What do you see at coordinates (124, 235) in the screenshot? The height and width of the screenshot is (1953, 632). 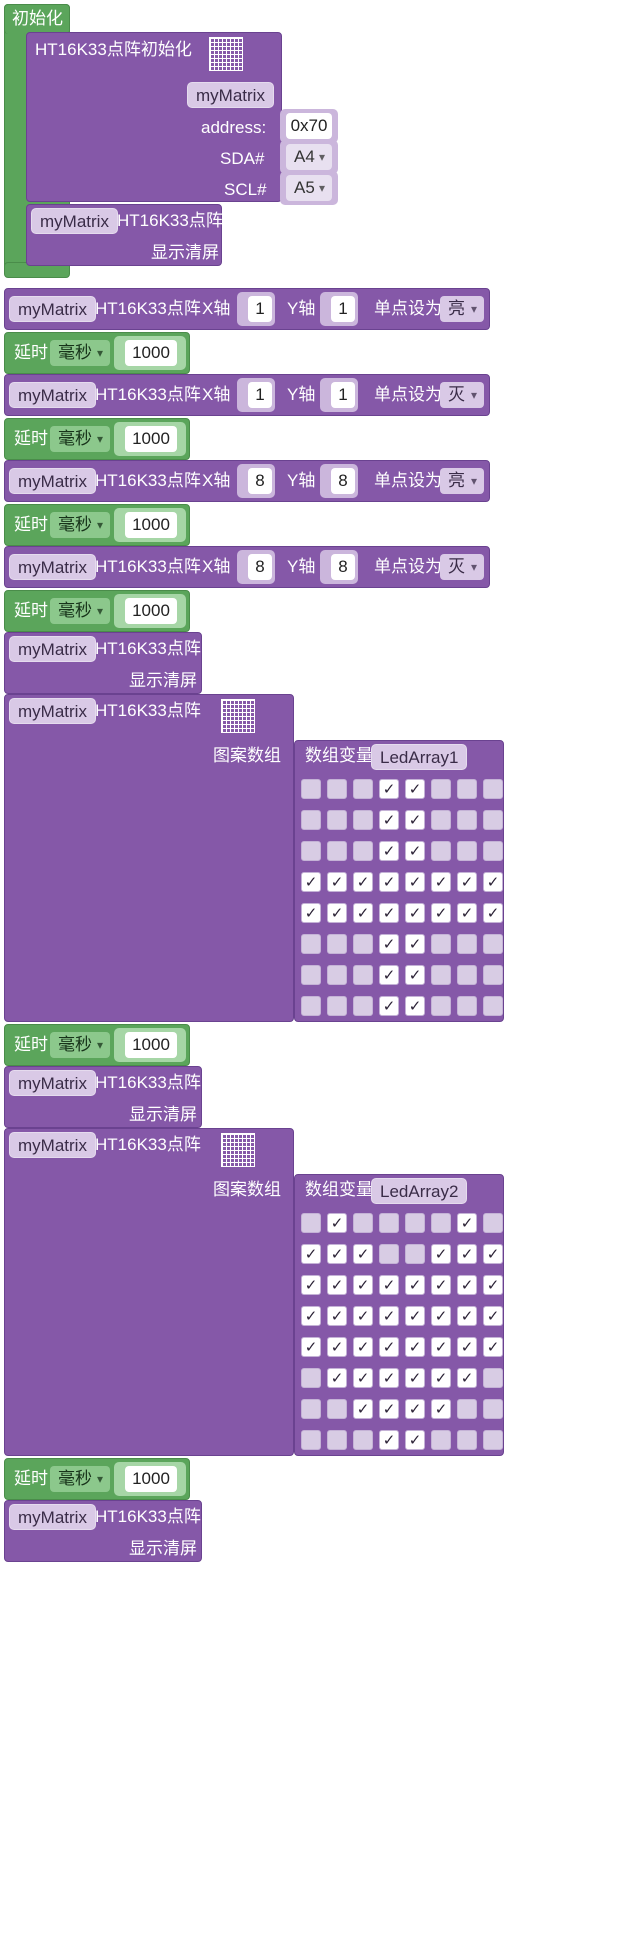 I see `init-clear-block: myMatrix HT16K33点阵 显示清屏` at bounding box center [124, 235].